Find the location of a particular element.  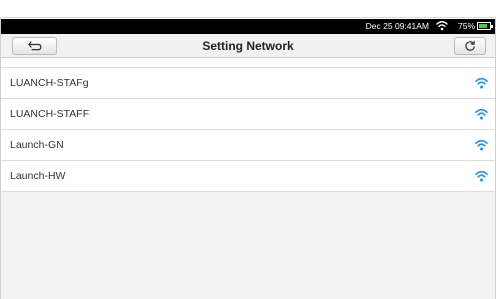

network-ssid: Launch-HW is located at coordinates (38, 176).